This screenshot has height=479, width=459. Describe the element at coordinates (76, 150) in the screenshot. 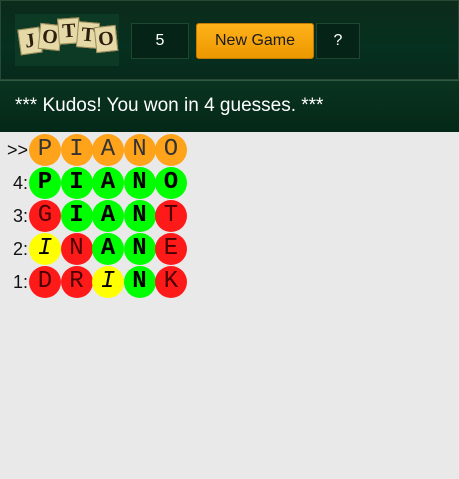

I see `letter-circle-orange: I` at that location.